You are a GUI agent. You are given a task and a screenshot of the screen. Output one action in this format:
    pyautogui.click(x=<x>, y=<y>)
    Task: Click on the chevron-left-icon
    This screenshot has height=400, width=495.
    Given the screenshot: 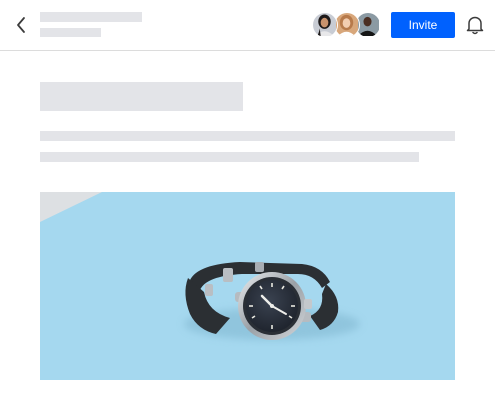 What is the action you would take?
    pyautogui.click(x=21, y=25)
    